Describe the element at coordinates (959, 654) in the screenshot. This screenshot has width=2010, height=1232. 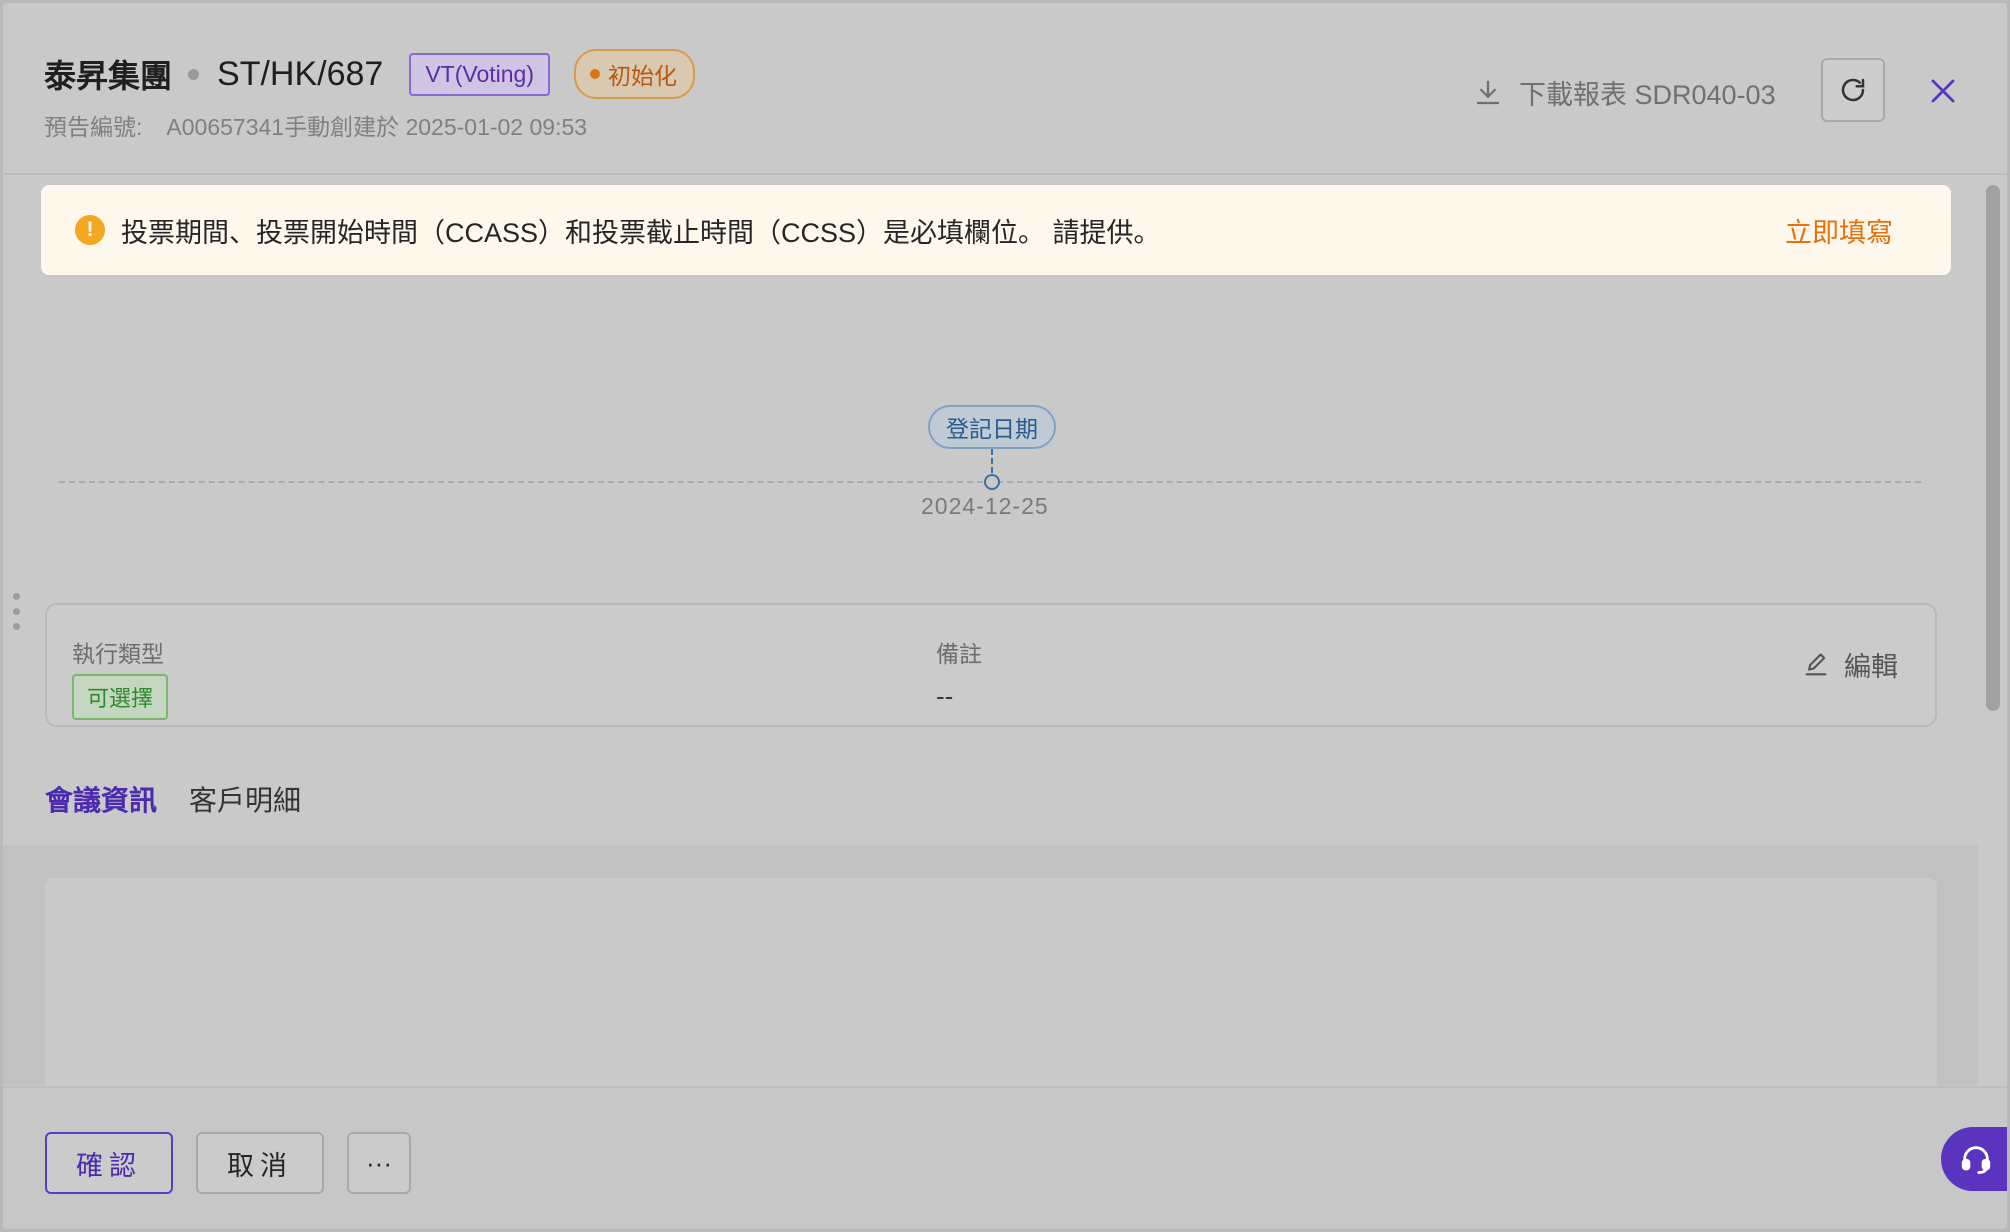
I see `remark-label: 備註` at that location.